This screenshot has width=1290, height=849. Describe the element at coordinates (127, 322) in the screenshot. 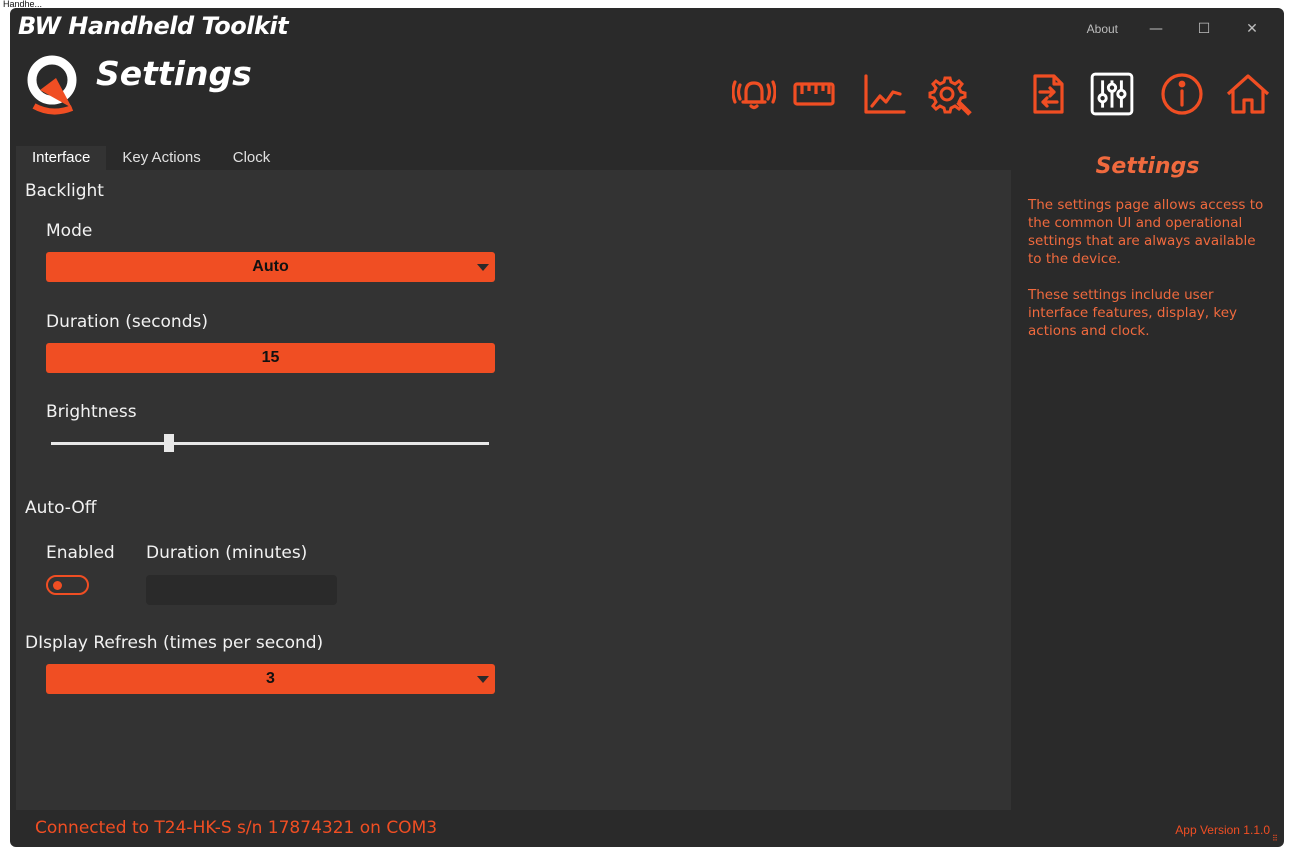

I see `duration-label: Duration (seconds)` at that location.